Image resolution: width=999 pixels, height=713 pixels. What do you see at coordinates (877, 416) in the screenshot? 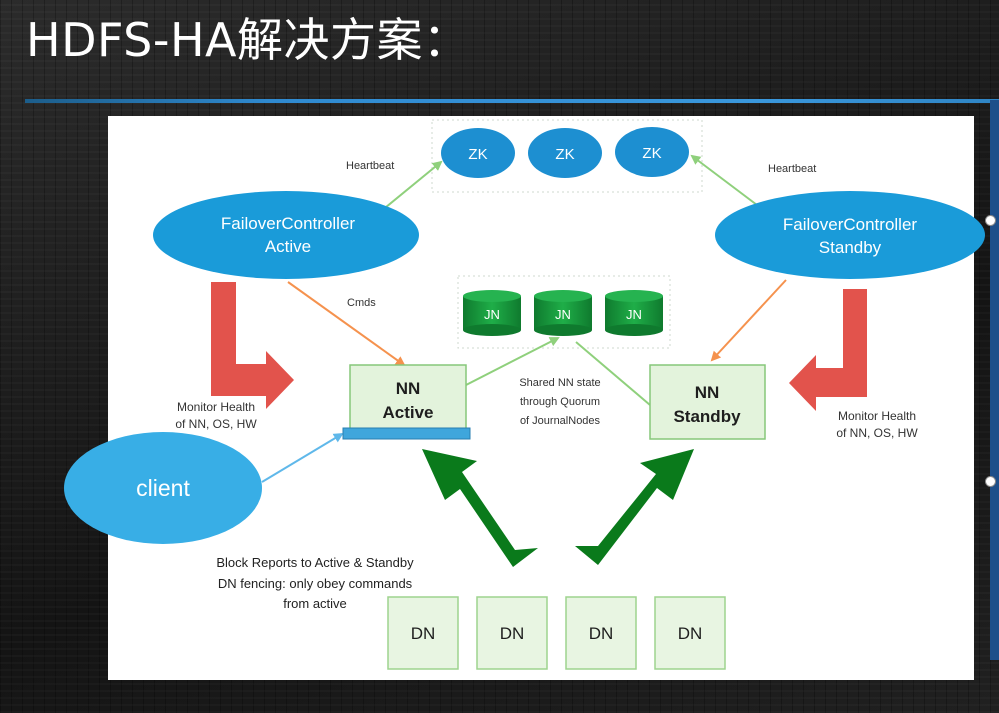
I see `monitor-right-label-line1: Monitor Health` at bounding box center [877, 416].